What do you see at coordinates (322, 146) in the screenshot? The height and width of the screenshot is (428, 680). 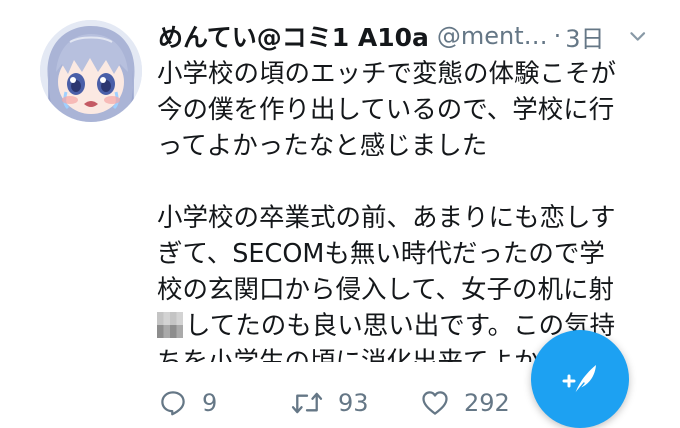 I see `tweet-line: ってよかったなと感じました` at bounding box center [322, 146].